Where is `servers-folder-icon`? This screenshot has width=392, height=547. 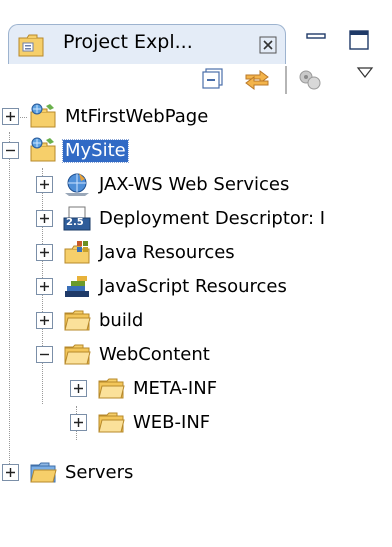 servers-folder-icon is located at coordinates (43, 472).